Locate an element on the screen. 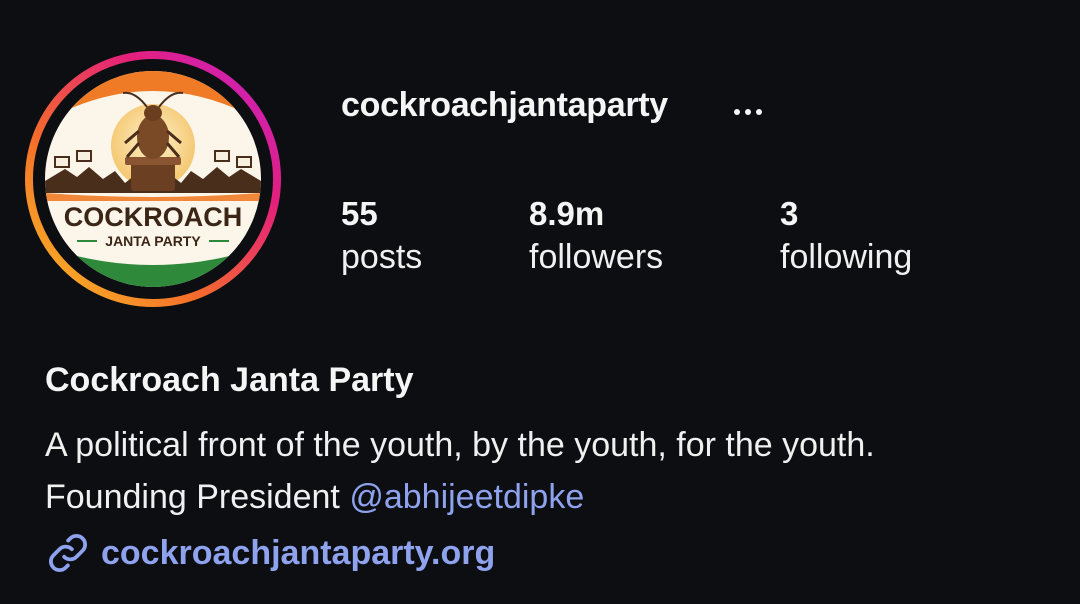 This screenshot has height=604, width=1080. stat-followers: 8.9m followers is located at coordinates (596, 237).